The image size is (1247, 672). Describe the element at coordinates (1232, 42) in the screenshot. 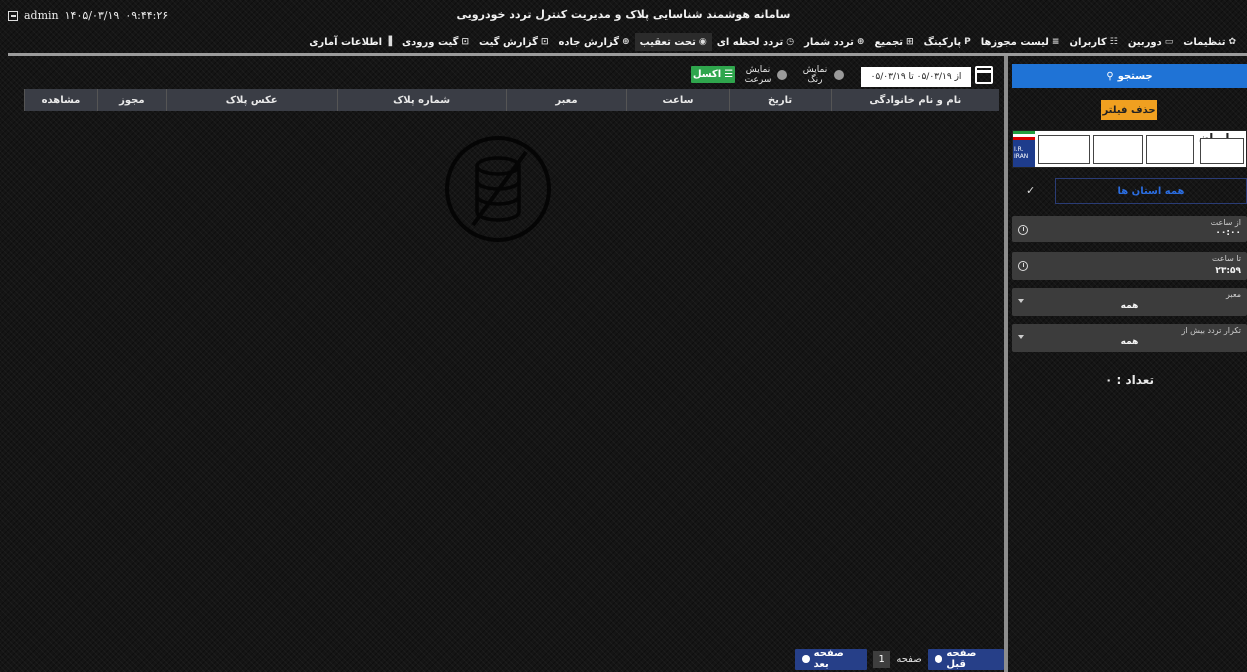

I see `gear-icon: ✿` at that location.